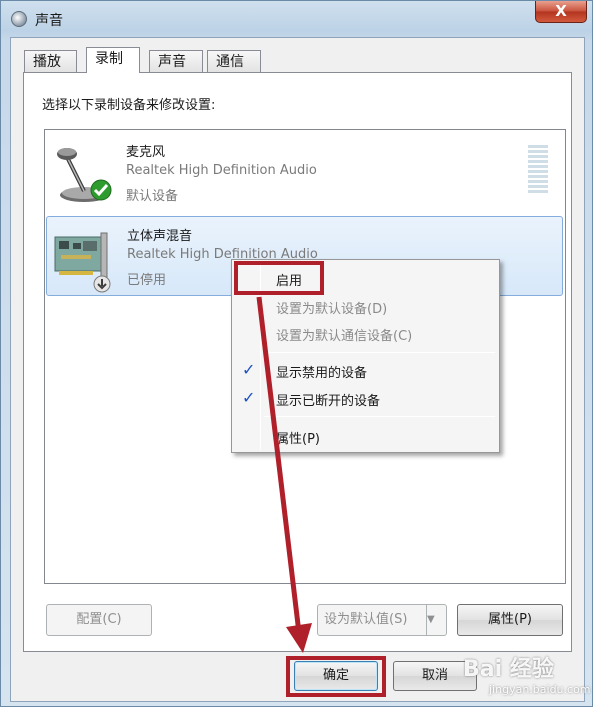  Describe the element at coordinates (160, 236) in the screenshot. I see `device-name: 立体声混音` at that location.